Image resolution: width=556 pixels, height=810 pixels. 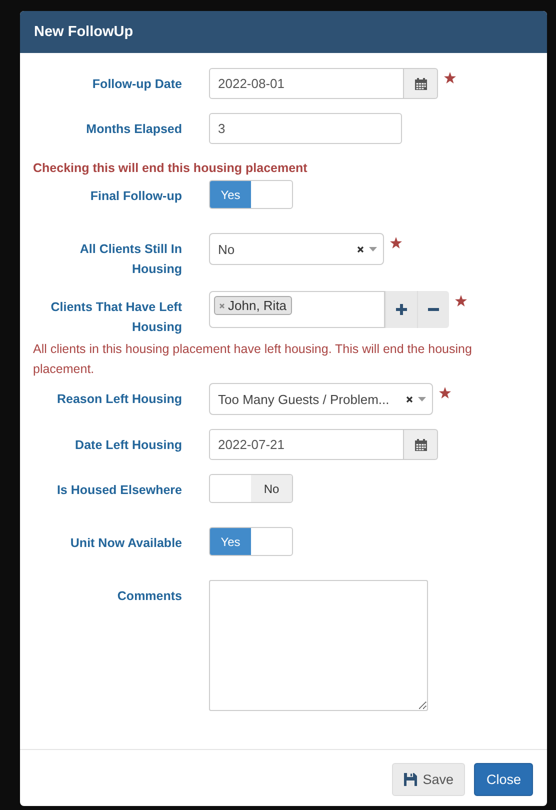 I want to click on selected-tag: John, Rita, so click(x=253, y=305).